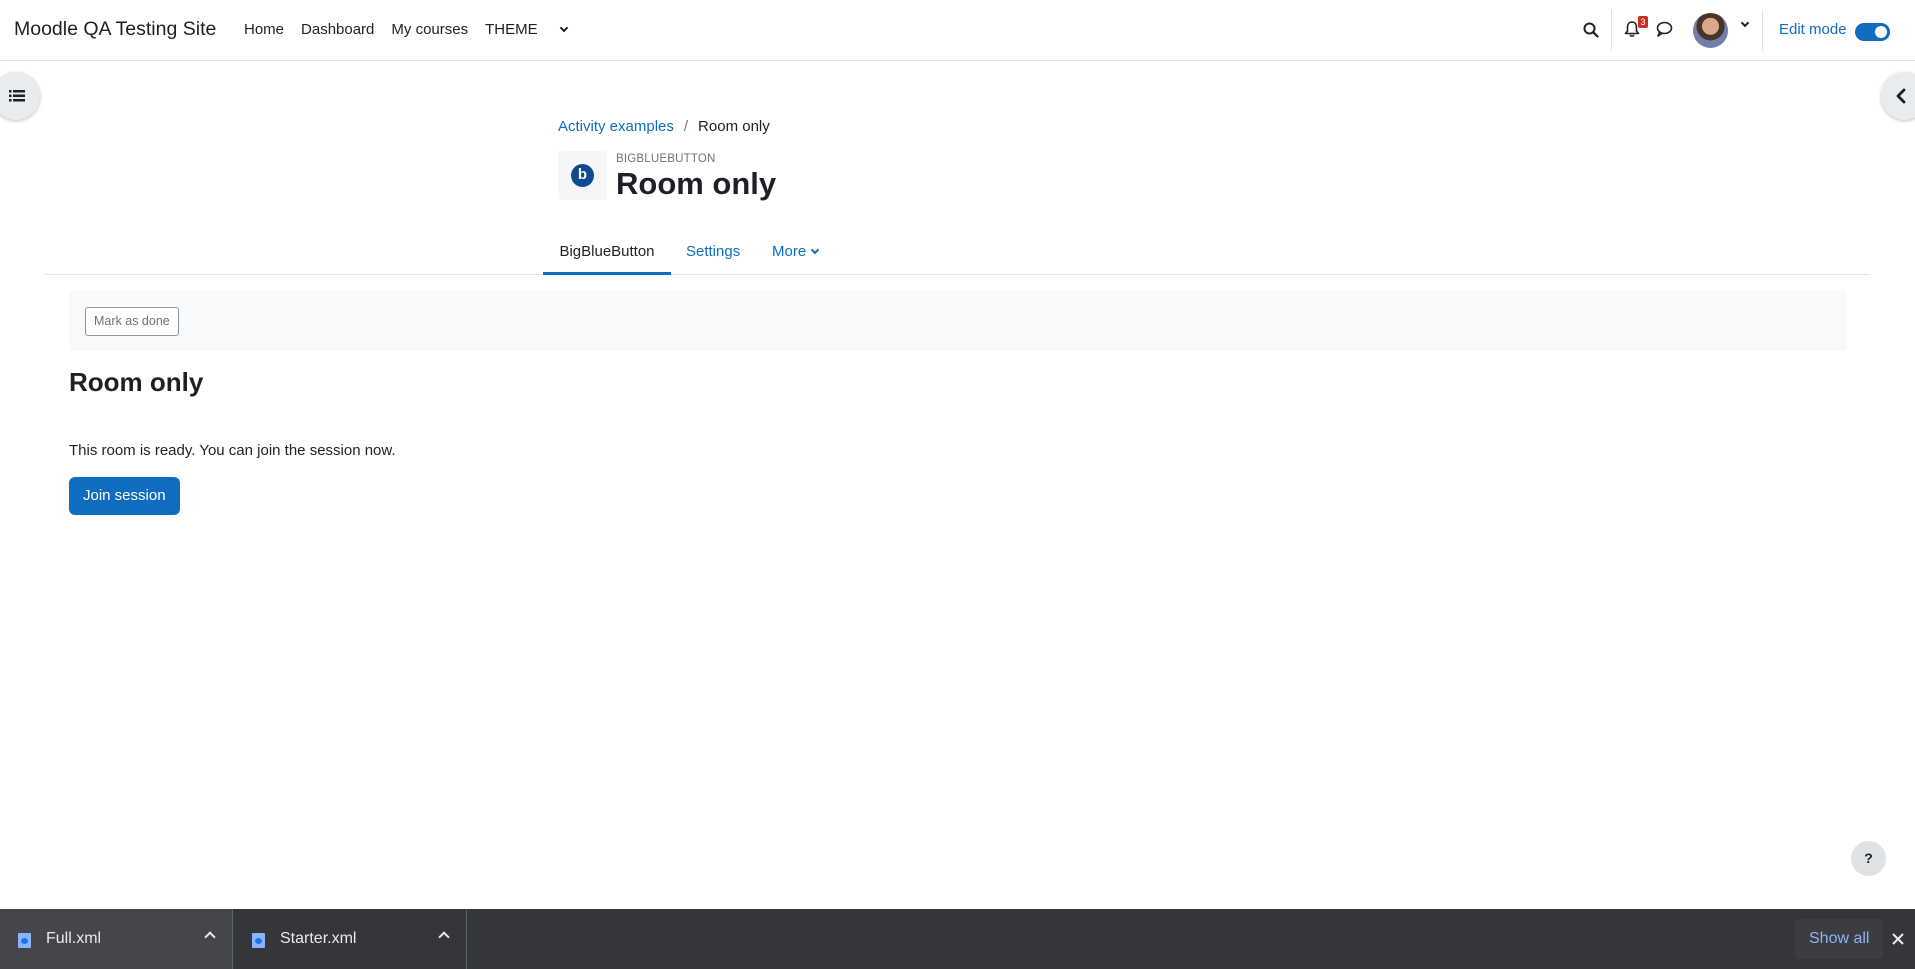 The width and height of the screenshot is (1915, 969). I want to click on nav-dashboard-link: Dashboard, so click(337, 29).